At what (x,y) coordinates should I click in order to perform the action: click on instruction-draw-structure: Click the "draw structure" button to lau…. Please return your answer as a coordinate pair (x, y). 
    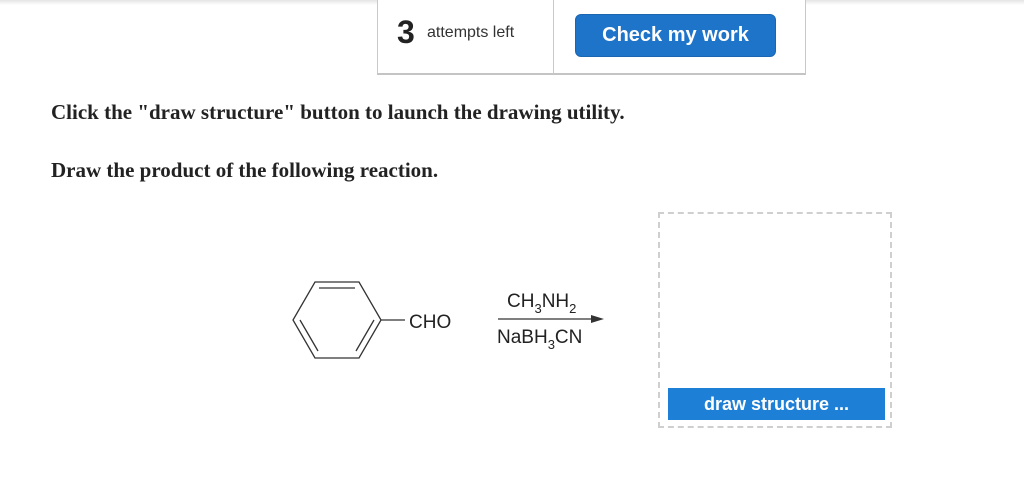
    Looking at the image, I should click on (338, 112).